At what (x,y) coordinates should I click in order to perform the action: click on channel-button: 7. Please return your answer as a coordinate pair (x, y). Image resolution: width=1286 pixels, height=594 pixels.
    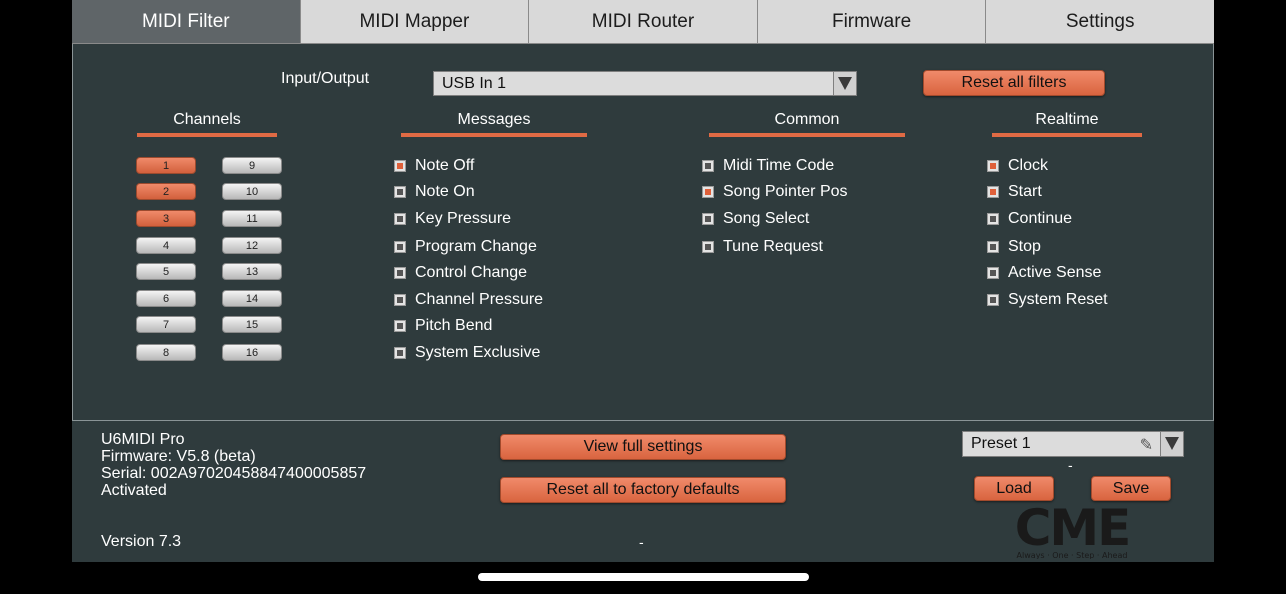
    Looking at the image, I should click on (166, 324).